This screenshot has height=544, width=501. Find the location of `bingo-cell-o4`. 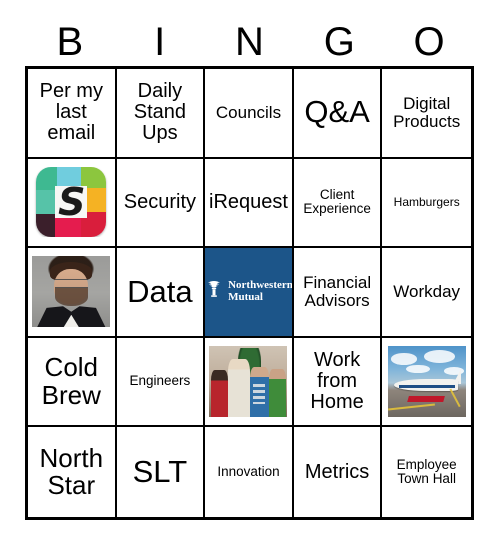

bingo-cell-o4 is located at coordinates (426, 382).